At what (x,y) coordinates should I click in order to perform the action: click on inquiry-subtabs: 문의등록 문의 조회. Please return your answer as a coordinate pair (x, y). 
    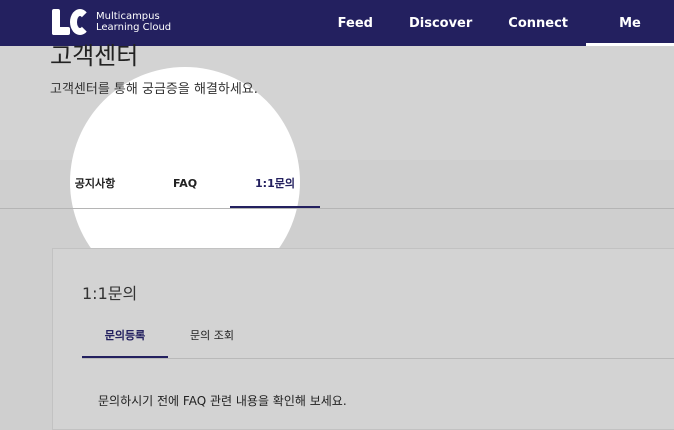
    Looking at the image, I should click on (378, 339).